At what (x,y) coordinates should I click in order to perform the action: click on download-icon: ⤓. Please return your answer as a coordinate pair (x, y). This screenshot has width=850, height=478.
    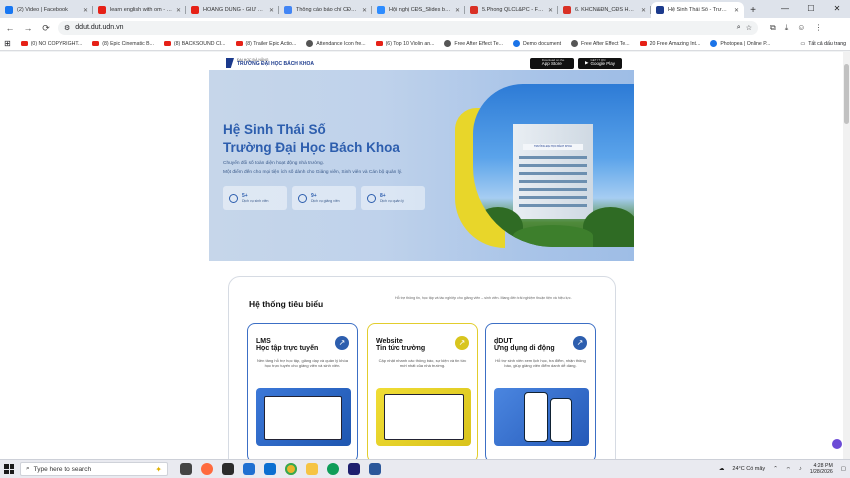
    Looking at the image, I should click on (787, 28).